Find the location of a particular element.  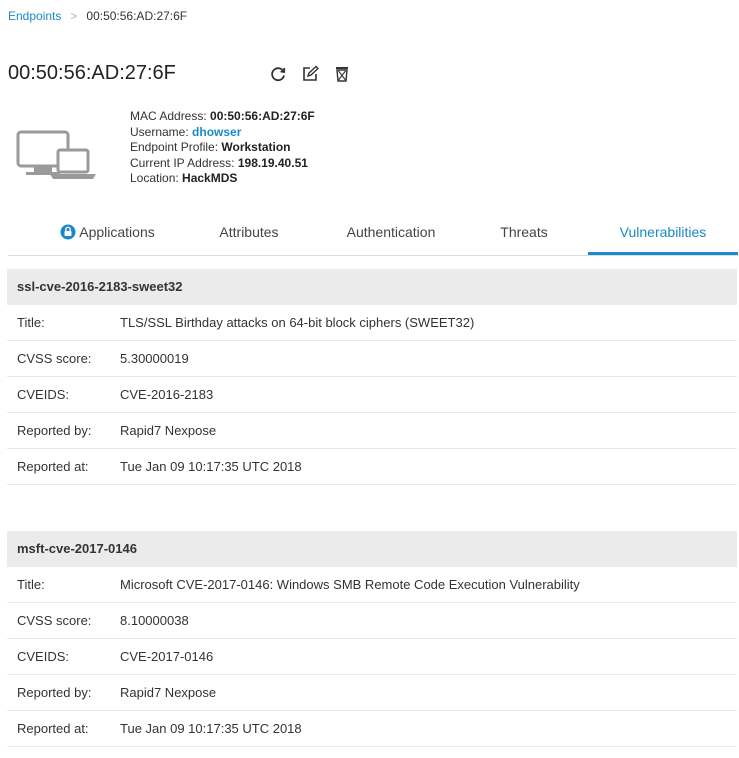

cvss-score-row: CVSS score: 5.30000019 is located at coordinates (372, 359).